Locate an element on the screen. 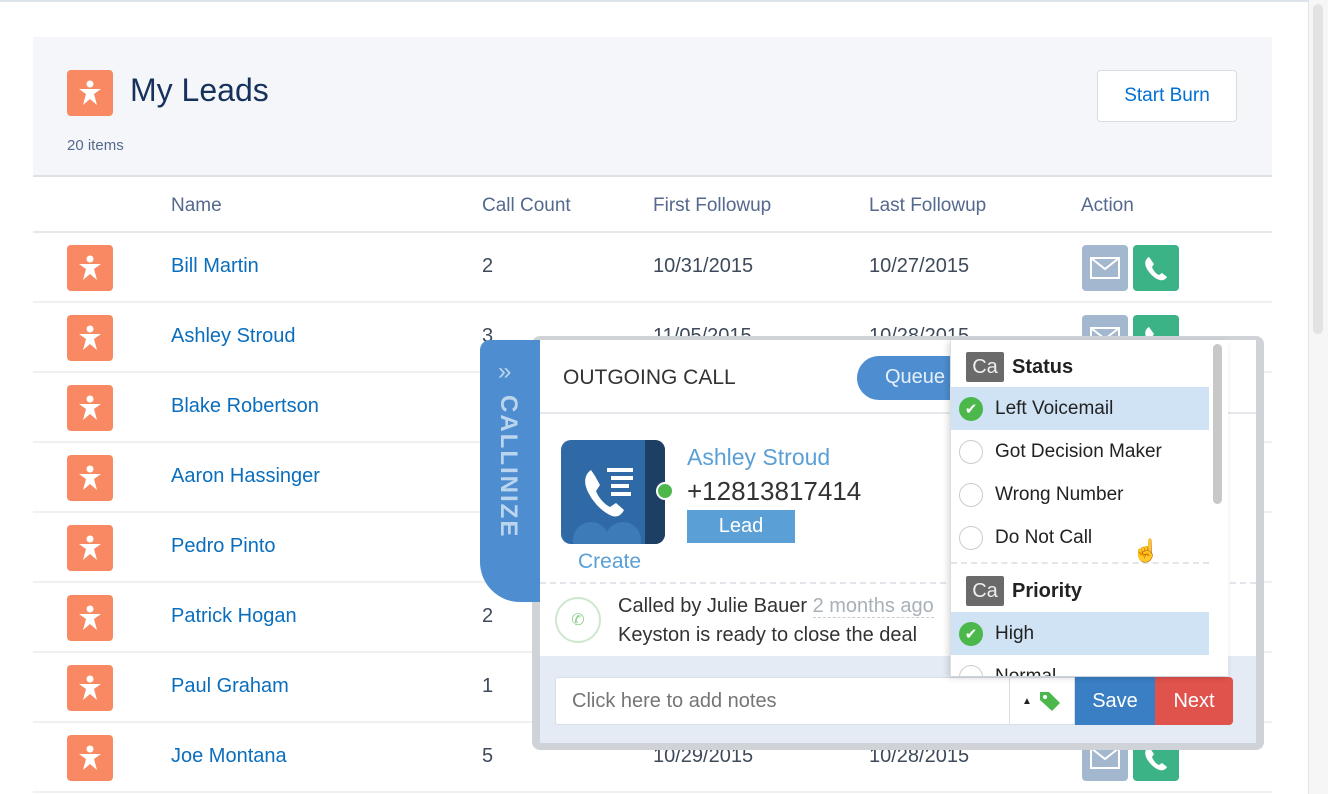 The width and height of the screenshot is (1328, 794). email-button is located at coordinates (1105, 268).